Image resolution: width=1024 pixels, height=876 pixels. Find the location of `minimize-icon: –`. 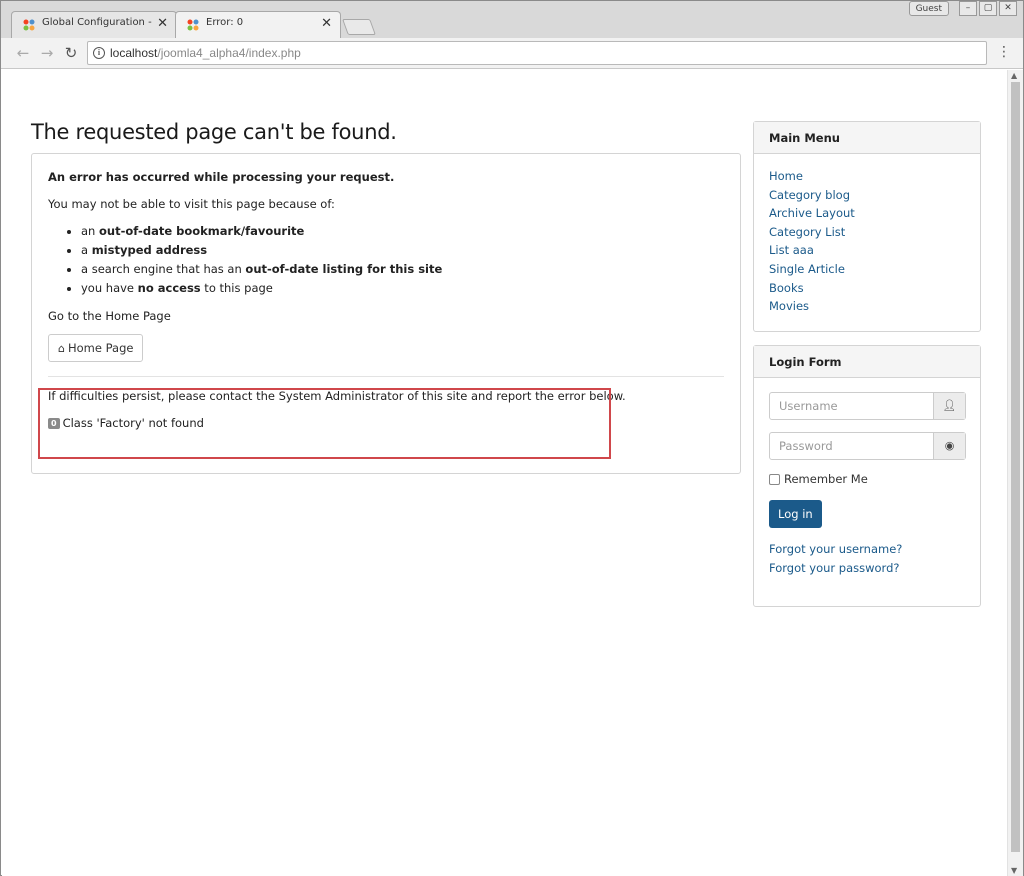

minimize-icon: – is located at coordinates (968, 8).